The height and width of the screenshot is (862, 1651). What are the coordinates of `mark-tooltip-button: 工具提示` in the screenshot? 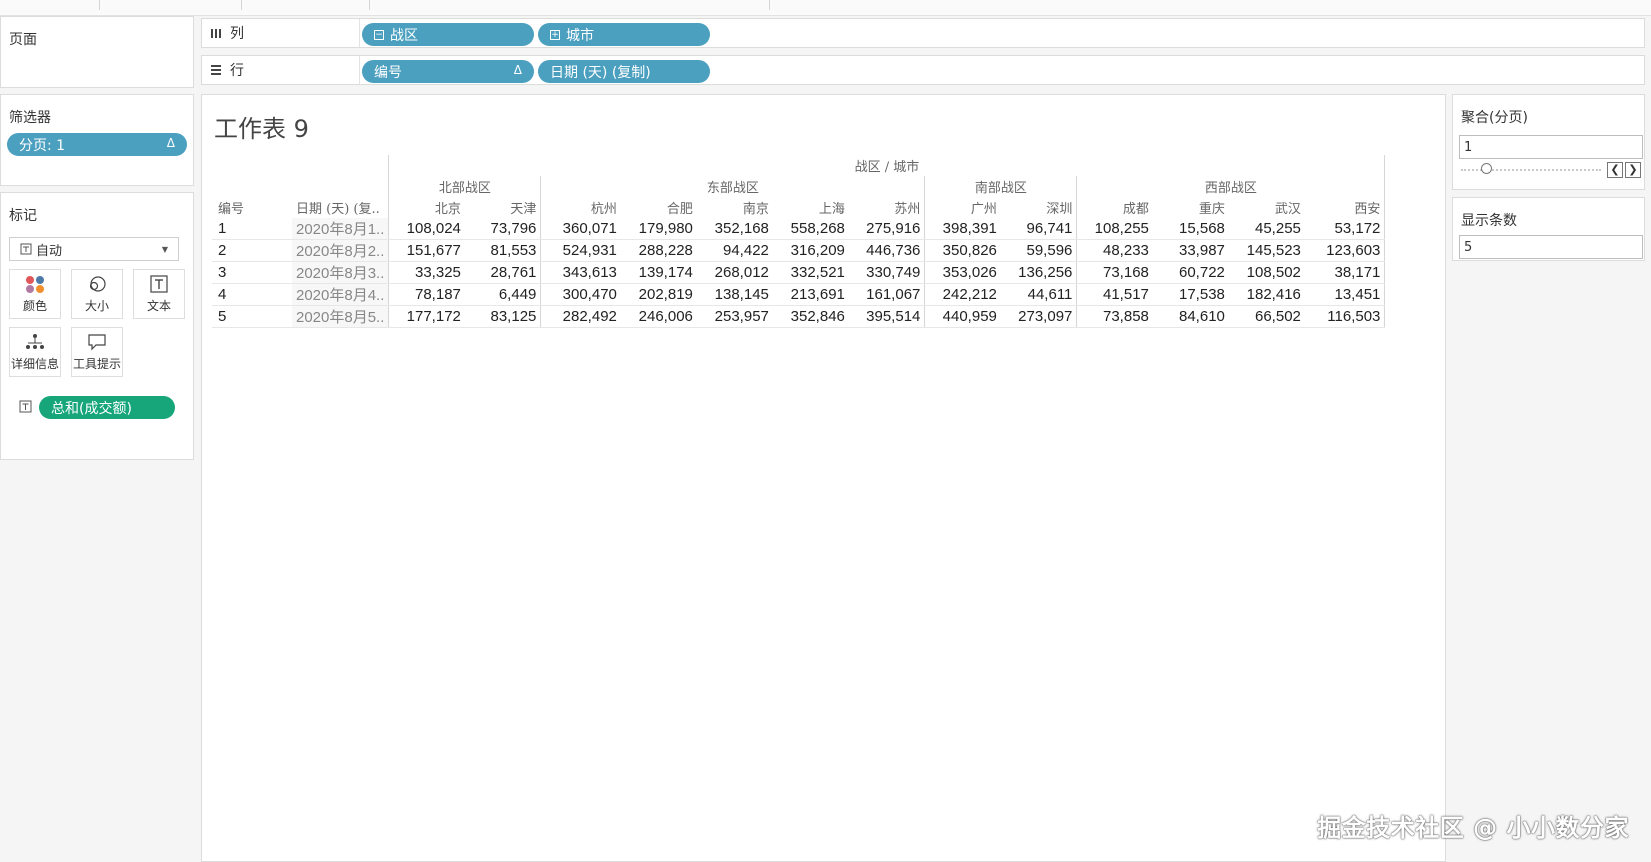 It's located at (97, 352).